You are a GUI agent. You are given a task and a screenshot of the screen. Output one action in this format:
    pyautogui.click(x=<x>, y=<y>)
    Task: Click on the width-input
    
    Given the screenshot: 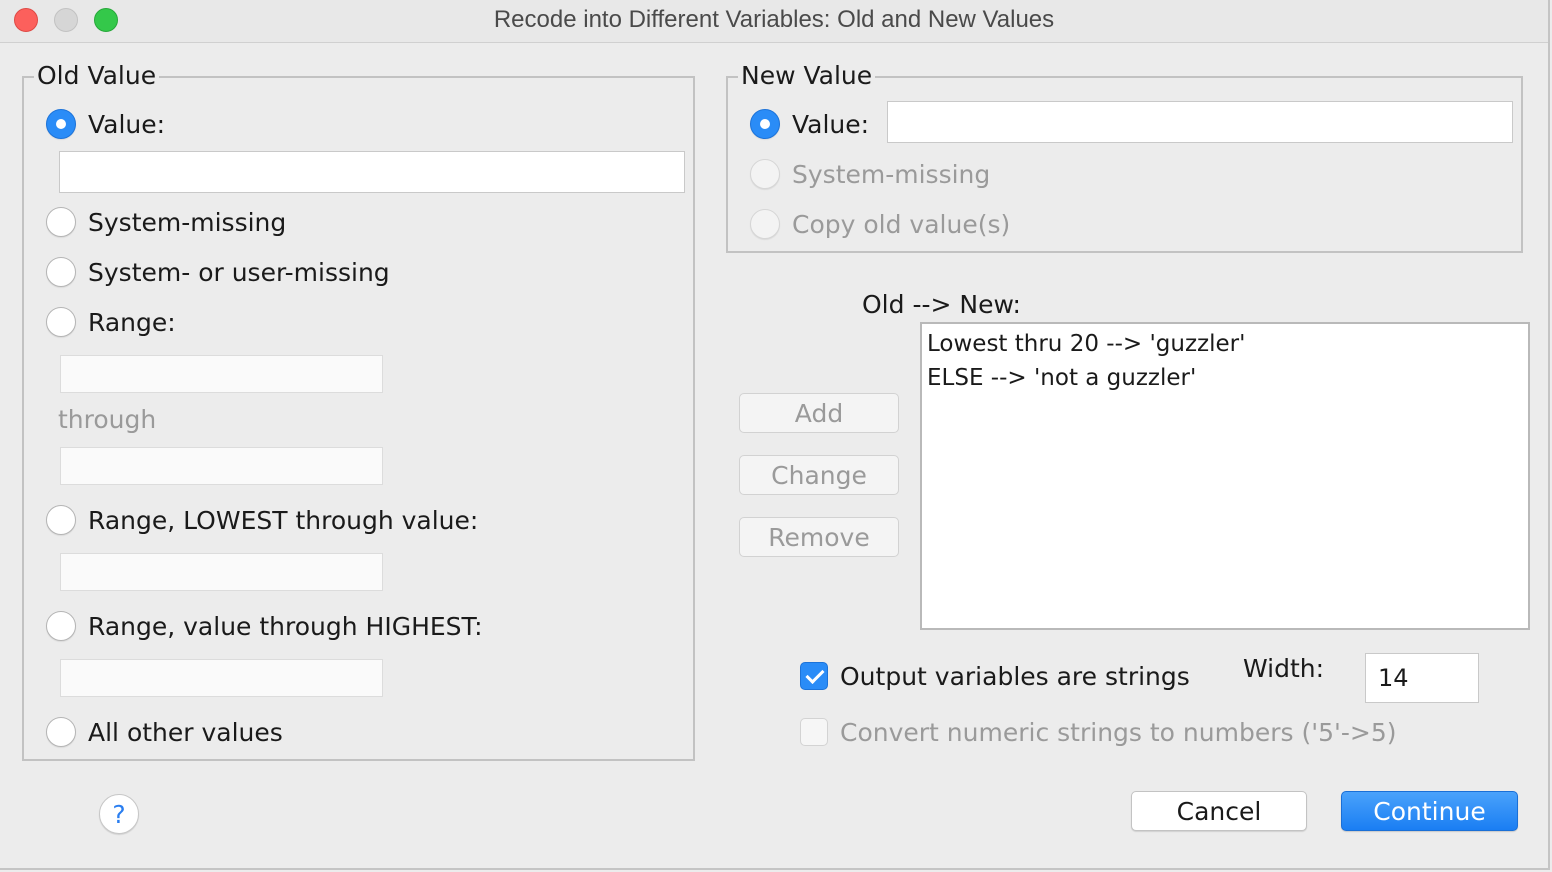 What is the action you would take?
    pyautogui.click(x=1422, y=678)
    